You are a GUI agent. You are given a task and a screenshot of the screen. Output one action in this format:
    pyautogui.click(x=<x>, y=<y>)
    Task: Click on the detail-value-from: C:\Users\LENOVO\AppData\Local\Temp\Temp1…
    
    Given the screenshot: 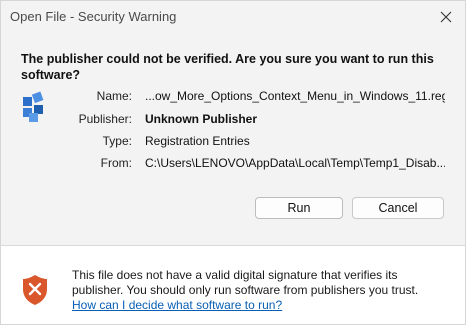 What is the action you would take?
    pyautogui.click(x=295, y=163)
    